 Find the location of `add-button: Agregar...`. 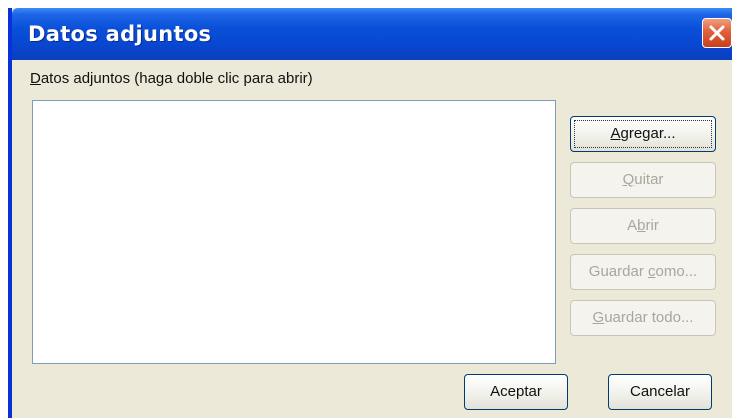

add-button: Agregar... is located at coordinates (643, 134).